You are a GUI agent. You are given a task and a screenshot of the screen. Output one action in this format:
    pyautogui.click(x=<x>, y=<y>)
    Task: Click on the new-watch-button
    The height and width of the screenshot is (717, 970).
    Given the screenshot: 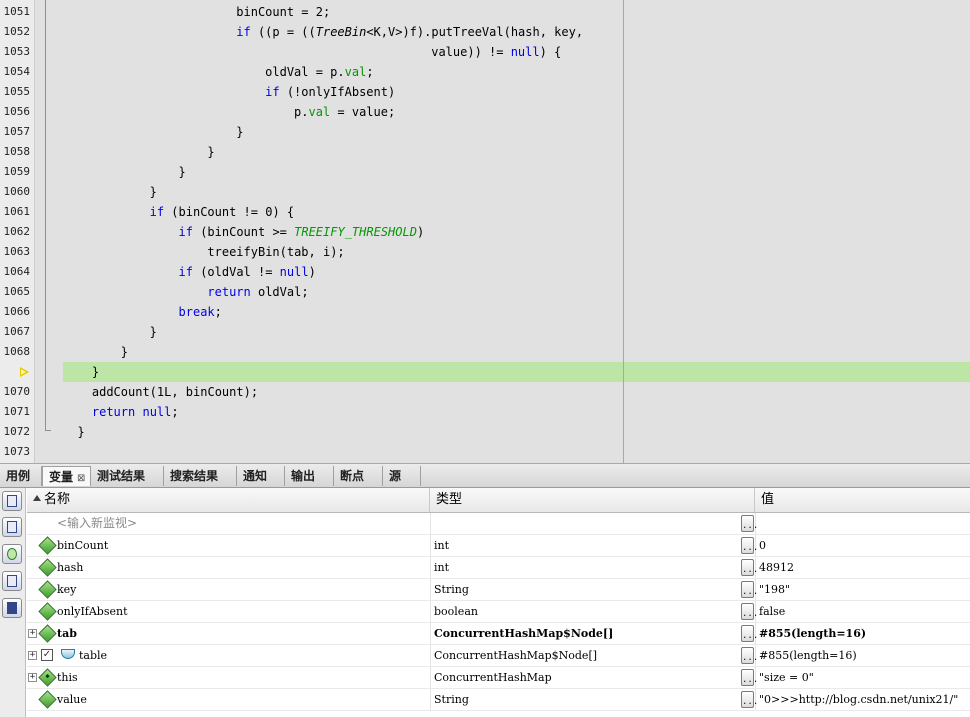 What is the action you would take?
    pyautogui.click(x=12, y=501)
    